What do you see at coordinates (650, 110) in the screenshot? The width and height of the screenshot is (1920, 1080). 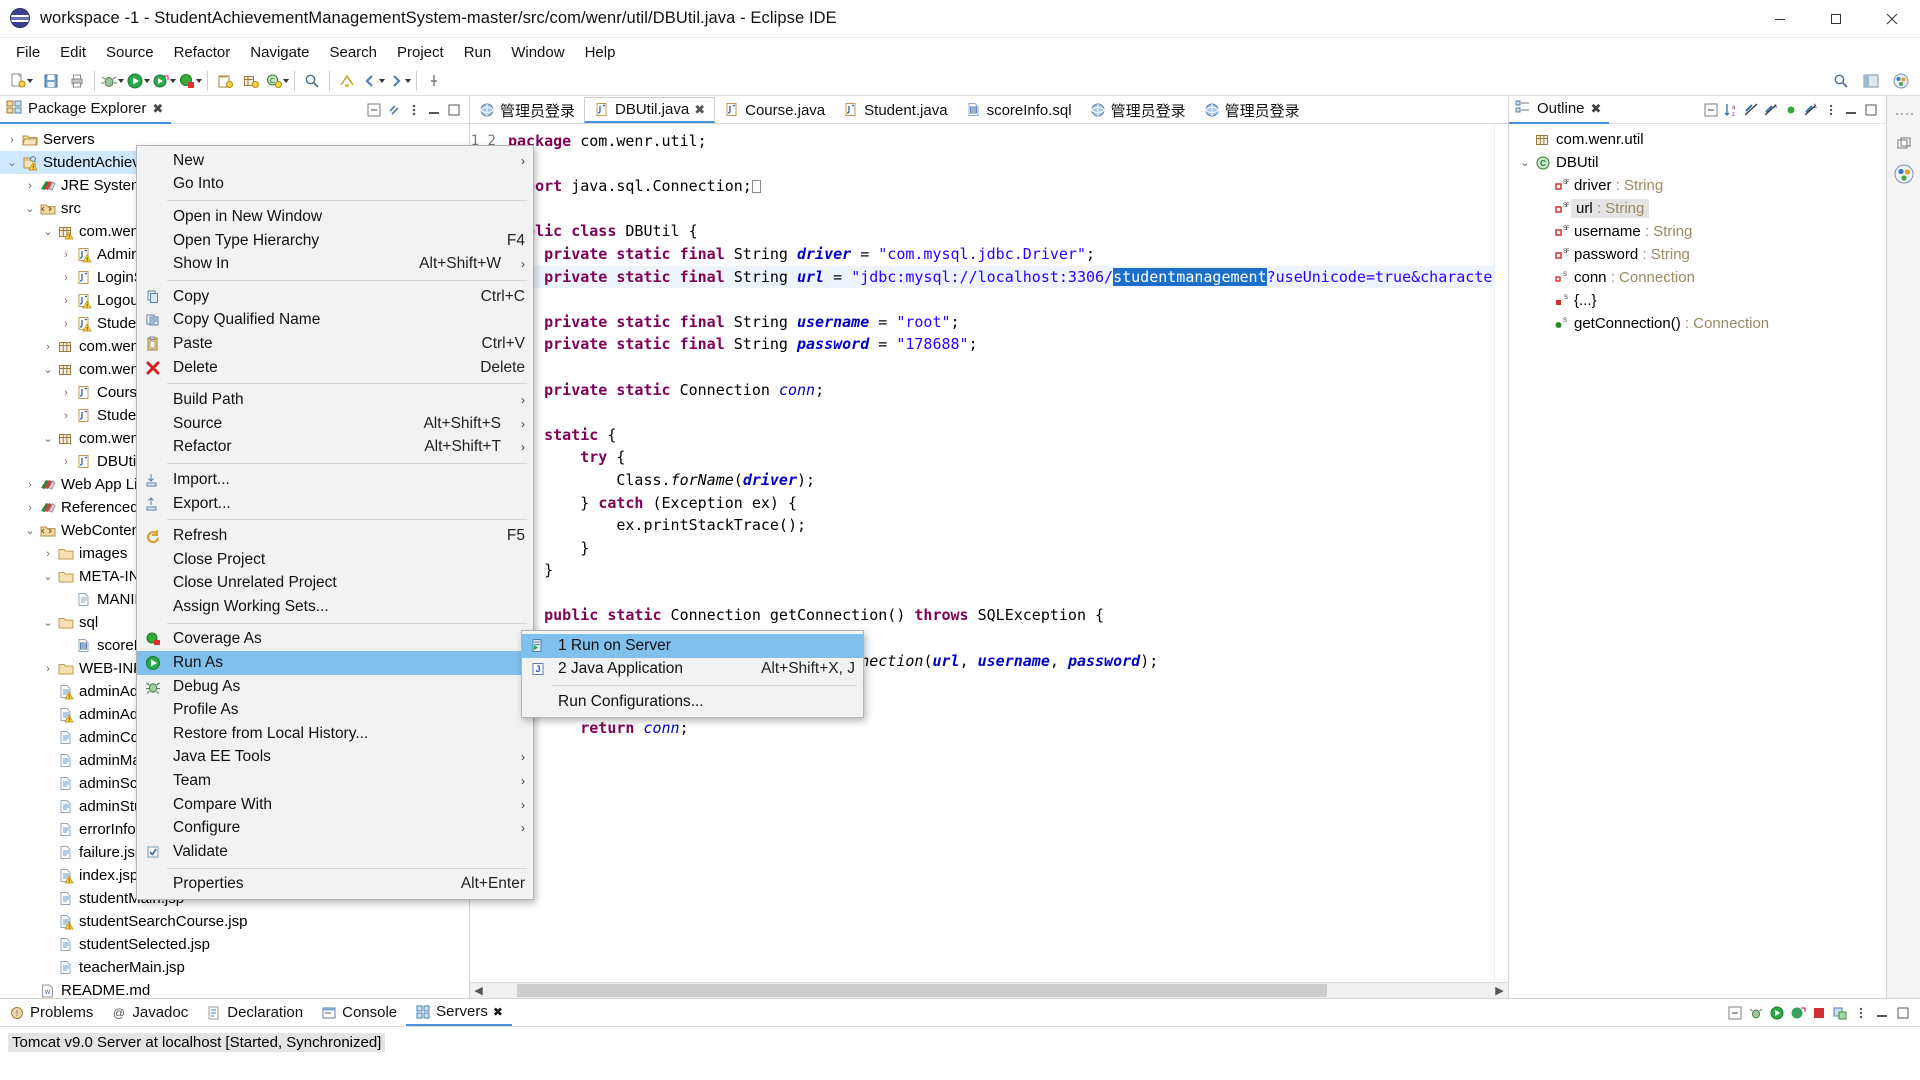 I see `editor-tab: DBUtil.java ✖` at bounding box center [650, 110].